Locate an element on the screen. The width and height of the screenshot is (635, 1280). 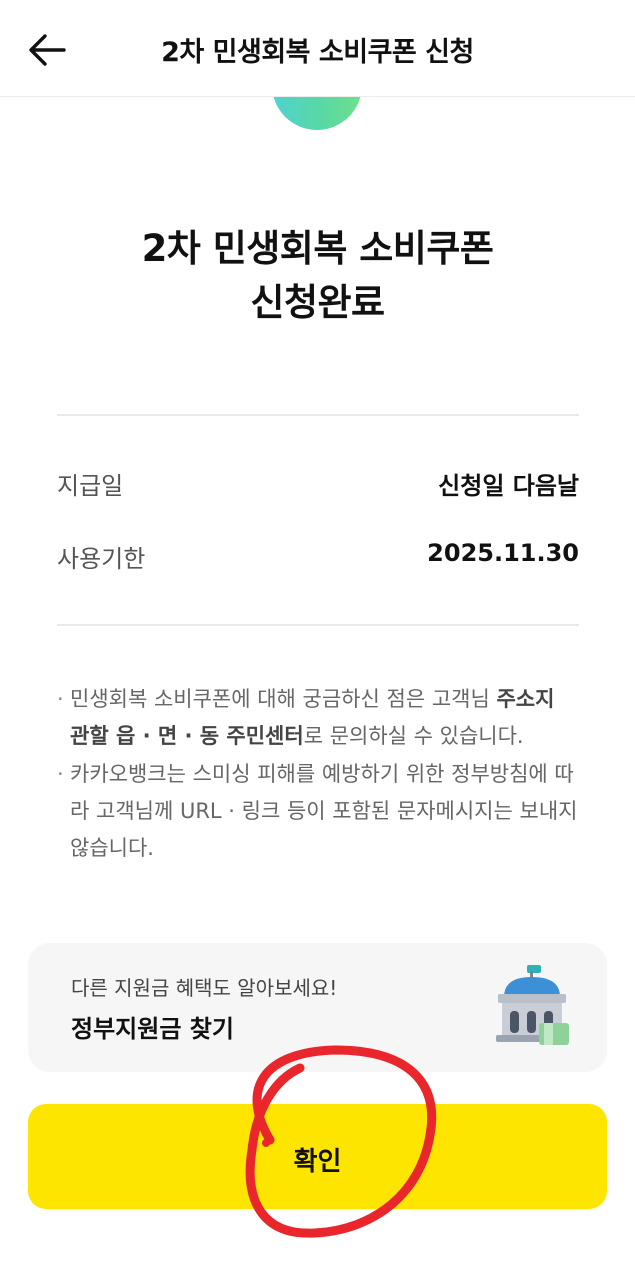
completion-heading-line2: 신청완료 is located at coordinates (317, 302).